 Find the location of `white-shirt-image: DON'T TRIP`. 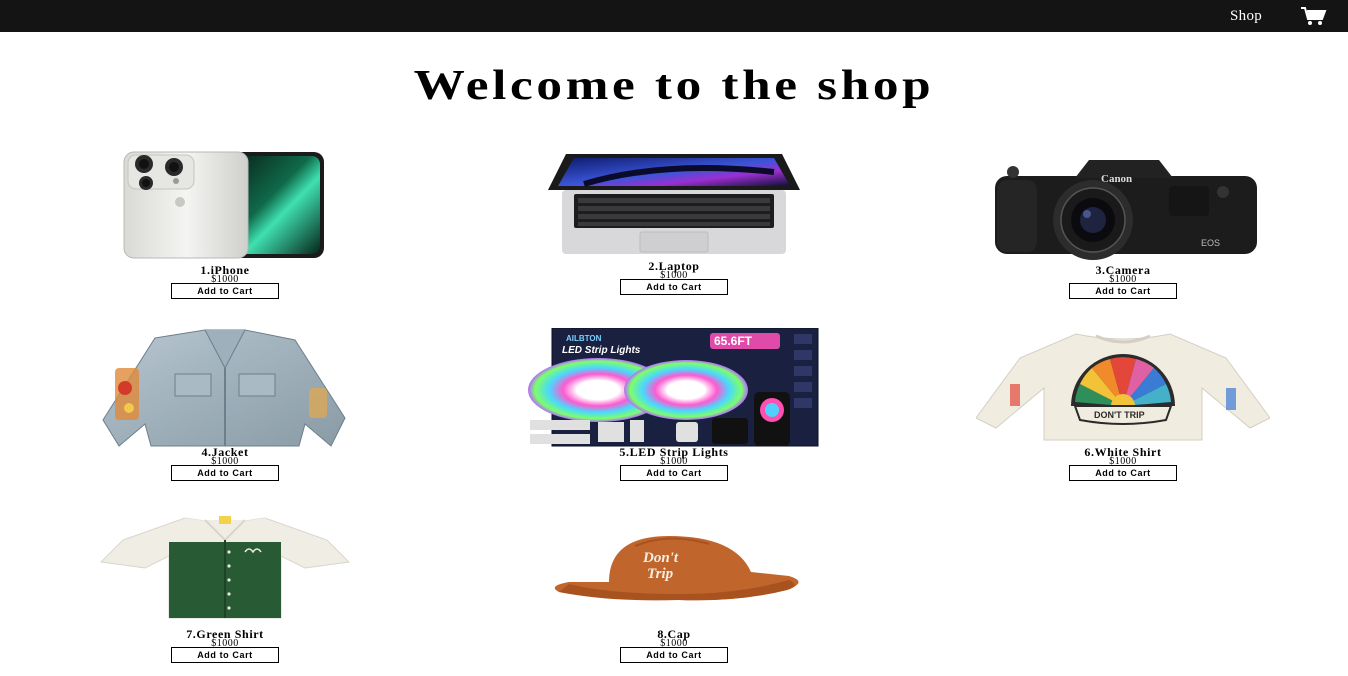

white-shirt-image: DON'T TRIP is located at coordinates (1123, 387).